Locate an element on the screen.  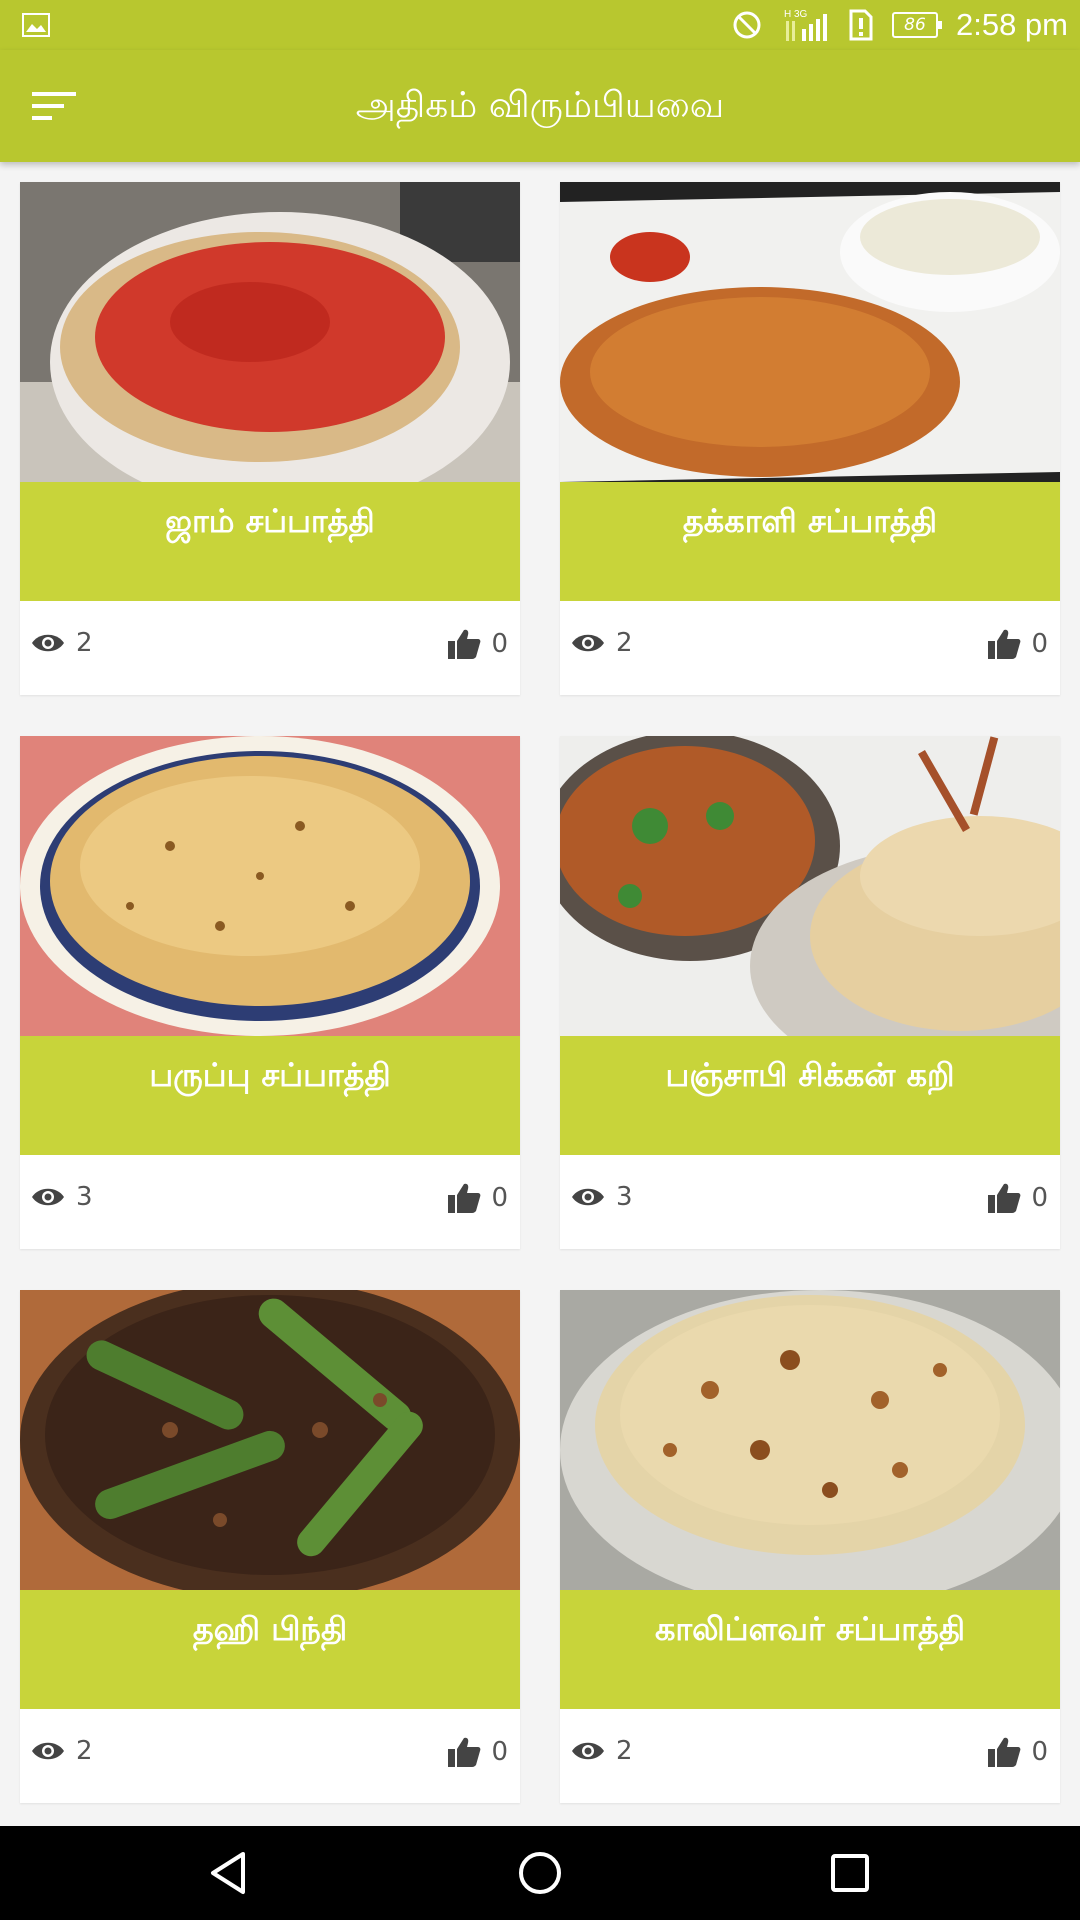
page-title: அதிகம் விரும்பியவை is located at coordinates (540, 105).